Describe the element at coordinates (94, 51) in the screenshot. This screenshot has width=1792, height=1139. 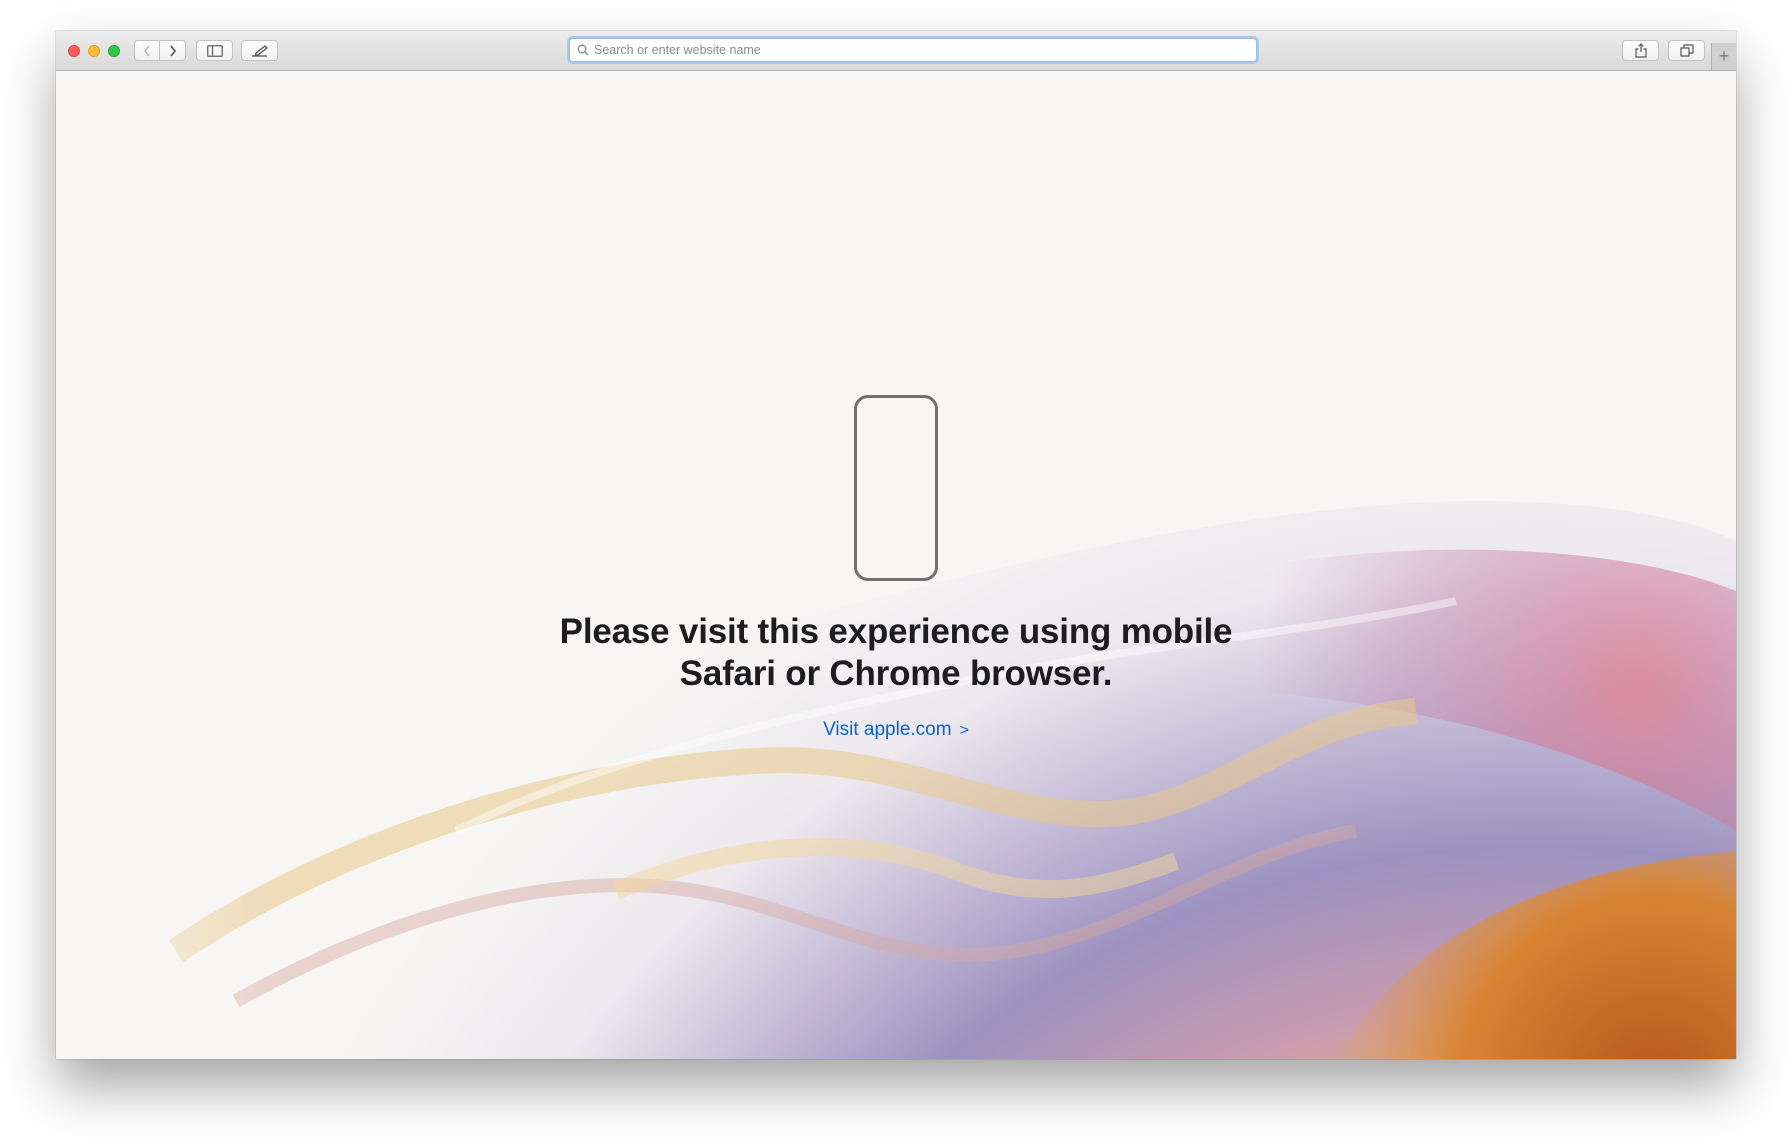
I see `minimize-window-button` at that location.